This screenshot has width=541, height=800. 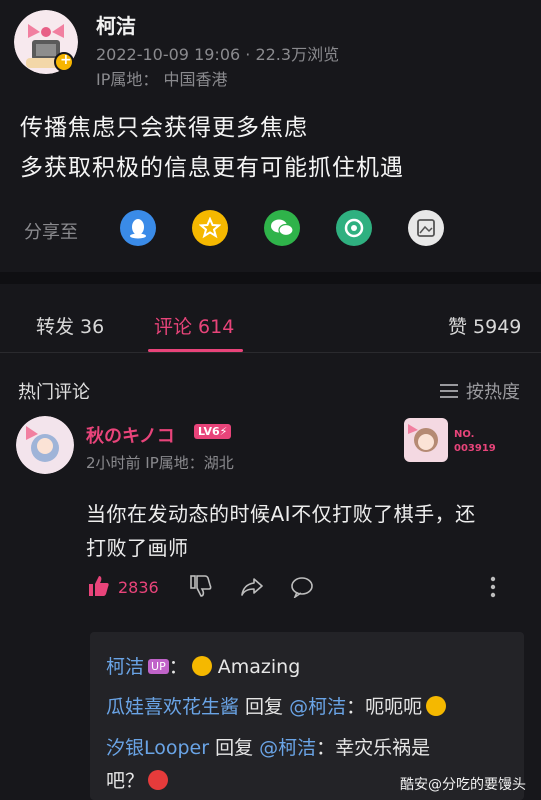 I want to click on sort-label: 按热度, so click(x=493, y=392).